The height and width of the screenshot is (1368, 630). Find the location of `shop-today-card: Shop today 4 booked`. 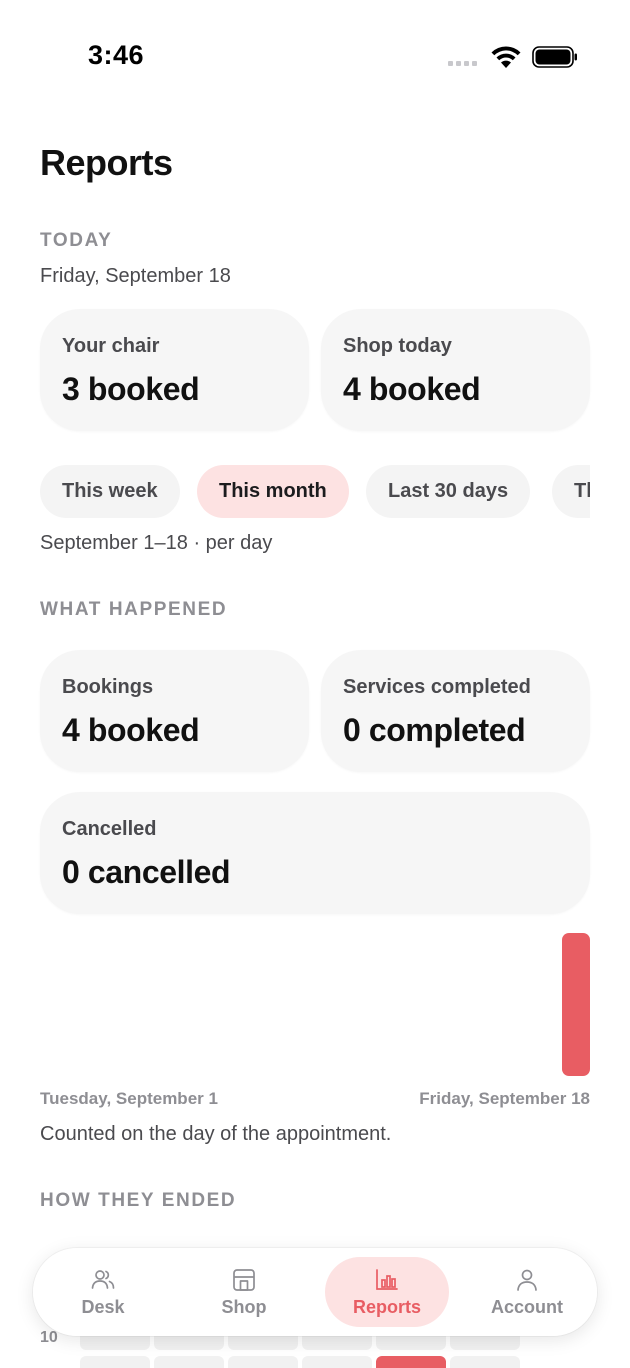

shop-today-card: Shop today 4 booked is located at coordinates (455, 370).